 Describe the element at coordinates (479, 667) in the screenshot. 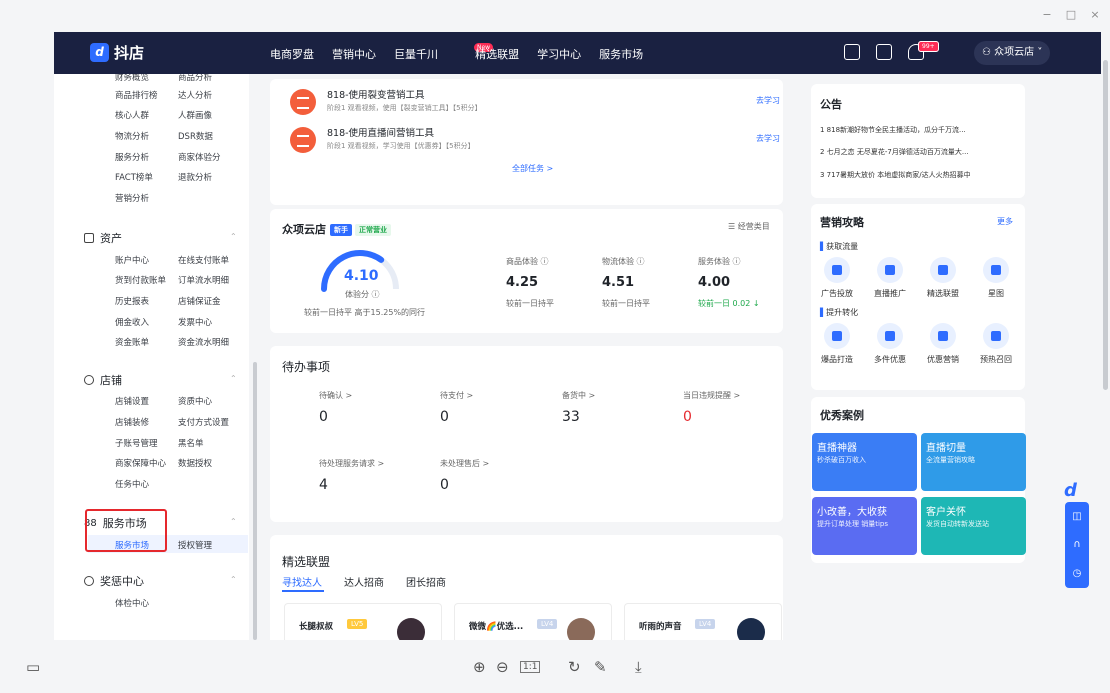

I see `zoom-in-icon: ⊕` at that location.